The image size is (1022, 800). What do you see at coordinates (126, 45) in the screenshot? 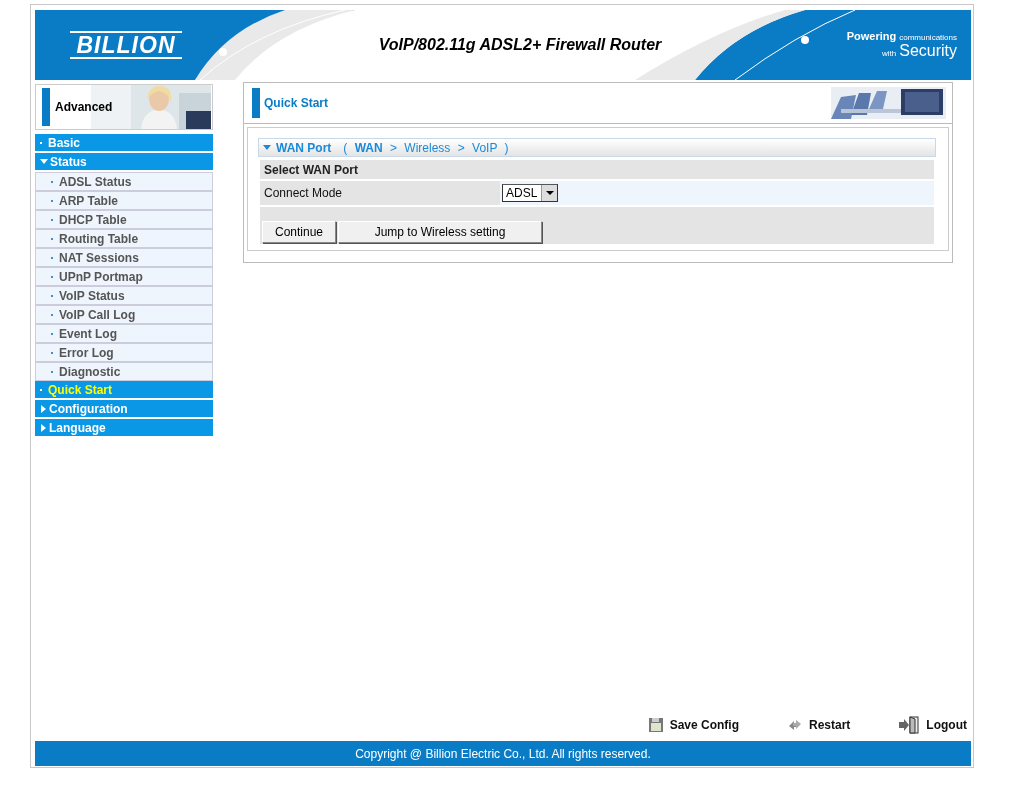
I see `logo: BILLION` at bounding box center [126, 45].